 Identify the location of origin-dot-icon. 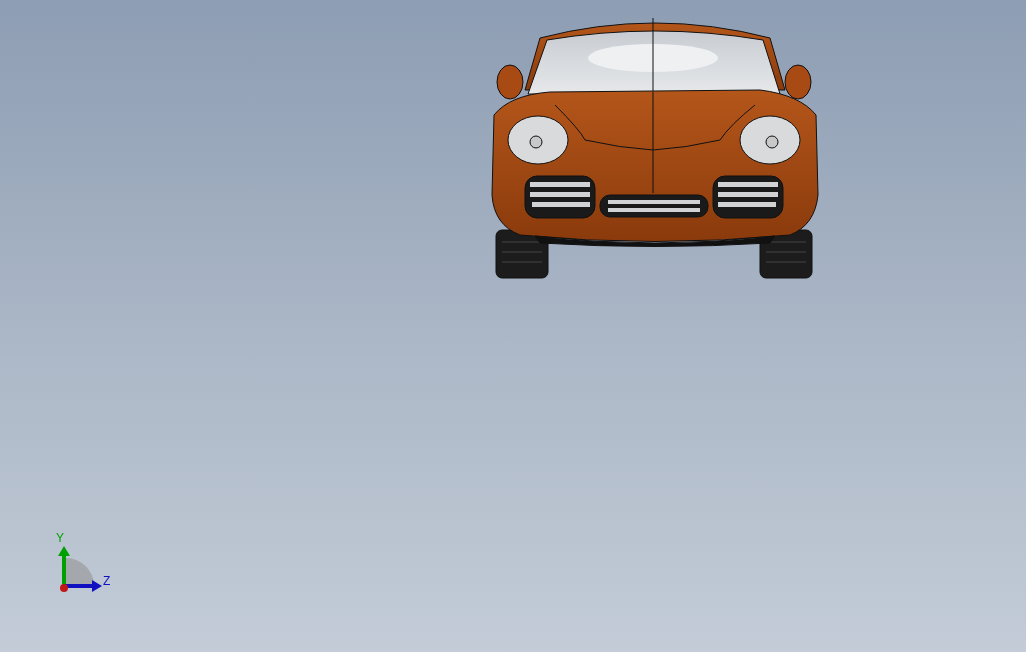
(64, 588).